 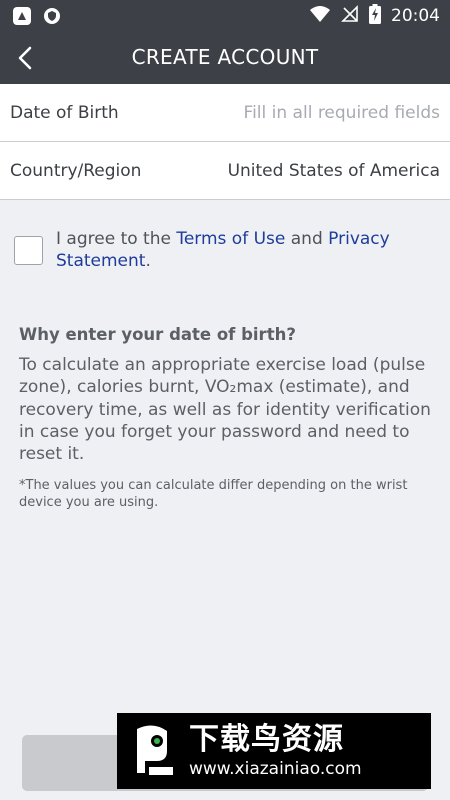 What do you see at coordinates (225, 16) in the screenshot?
I see `status-bar: 20:04` at bounding box center [225, 16].